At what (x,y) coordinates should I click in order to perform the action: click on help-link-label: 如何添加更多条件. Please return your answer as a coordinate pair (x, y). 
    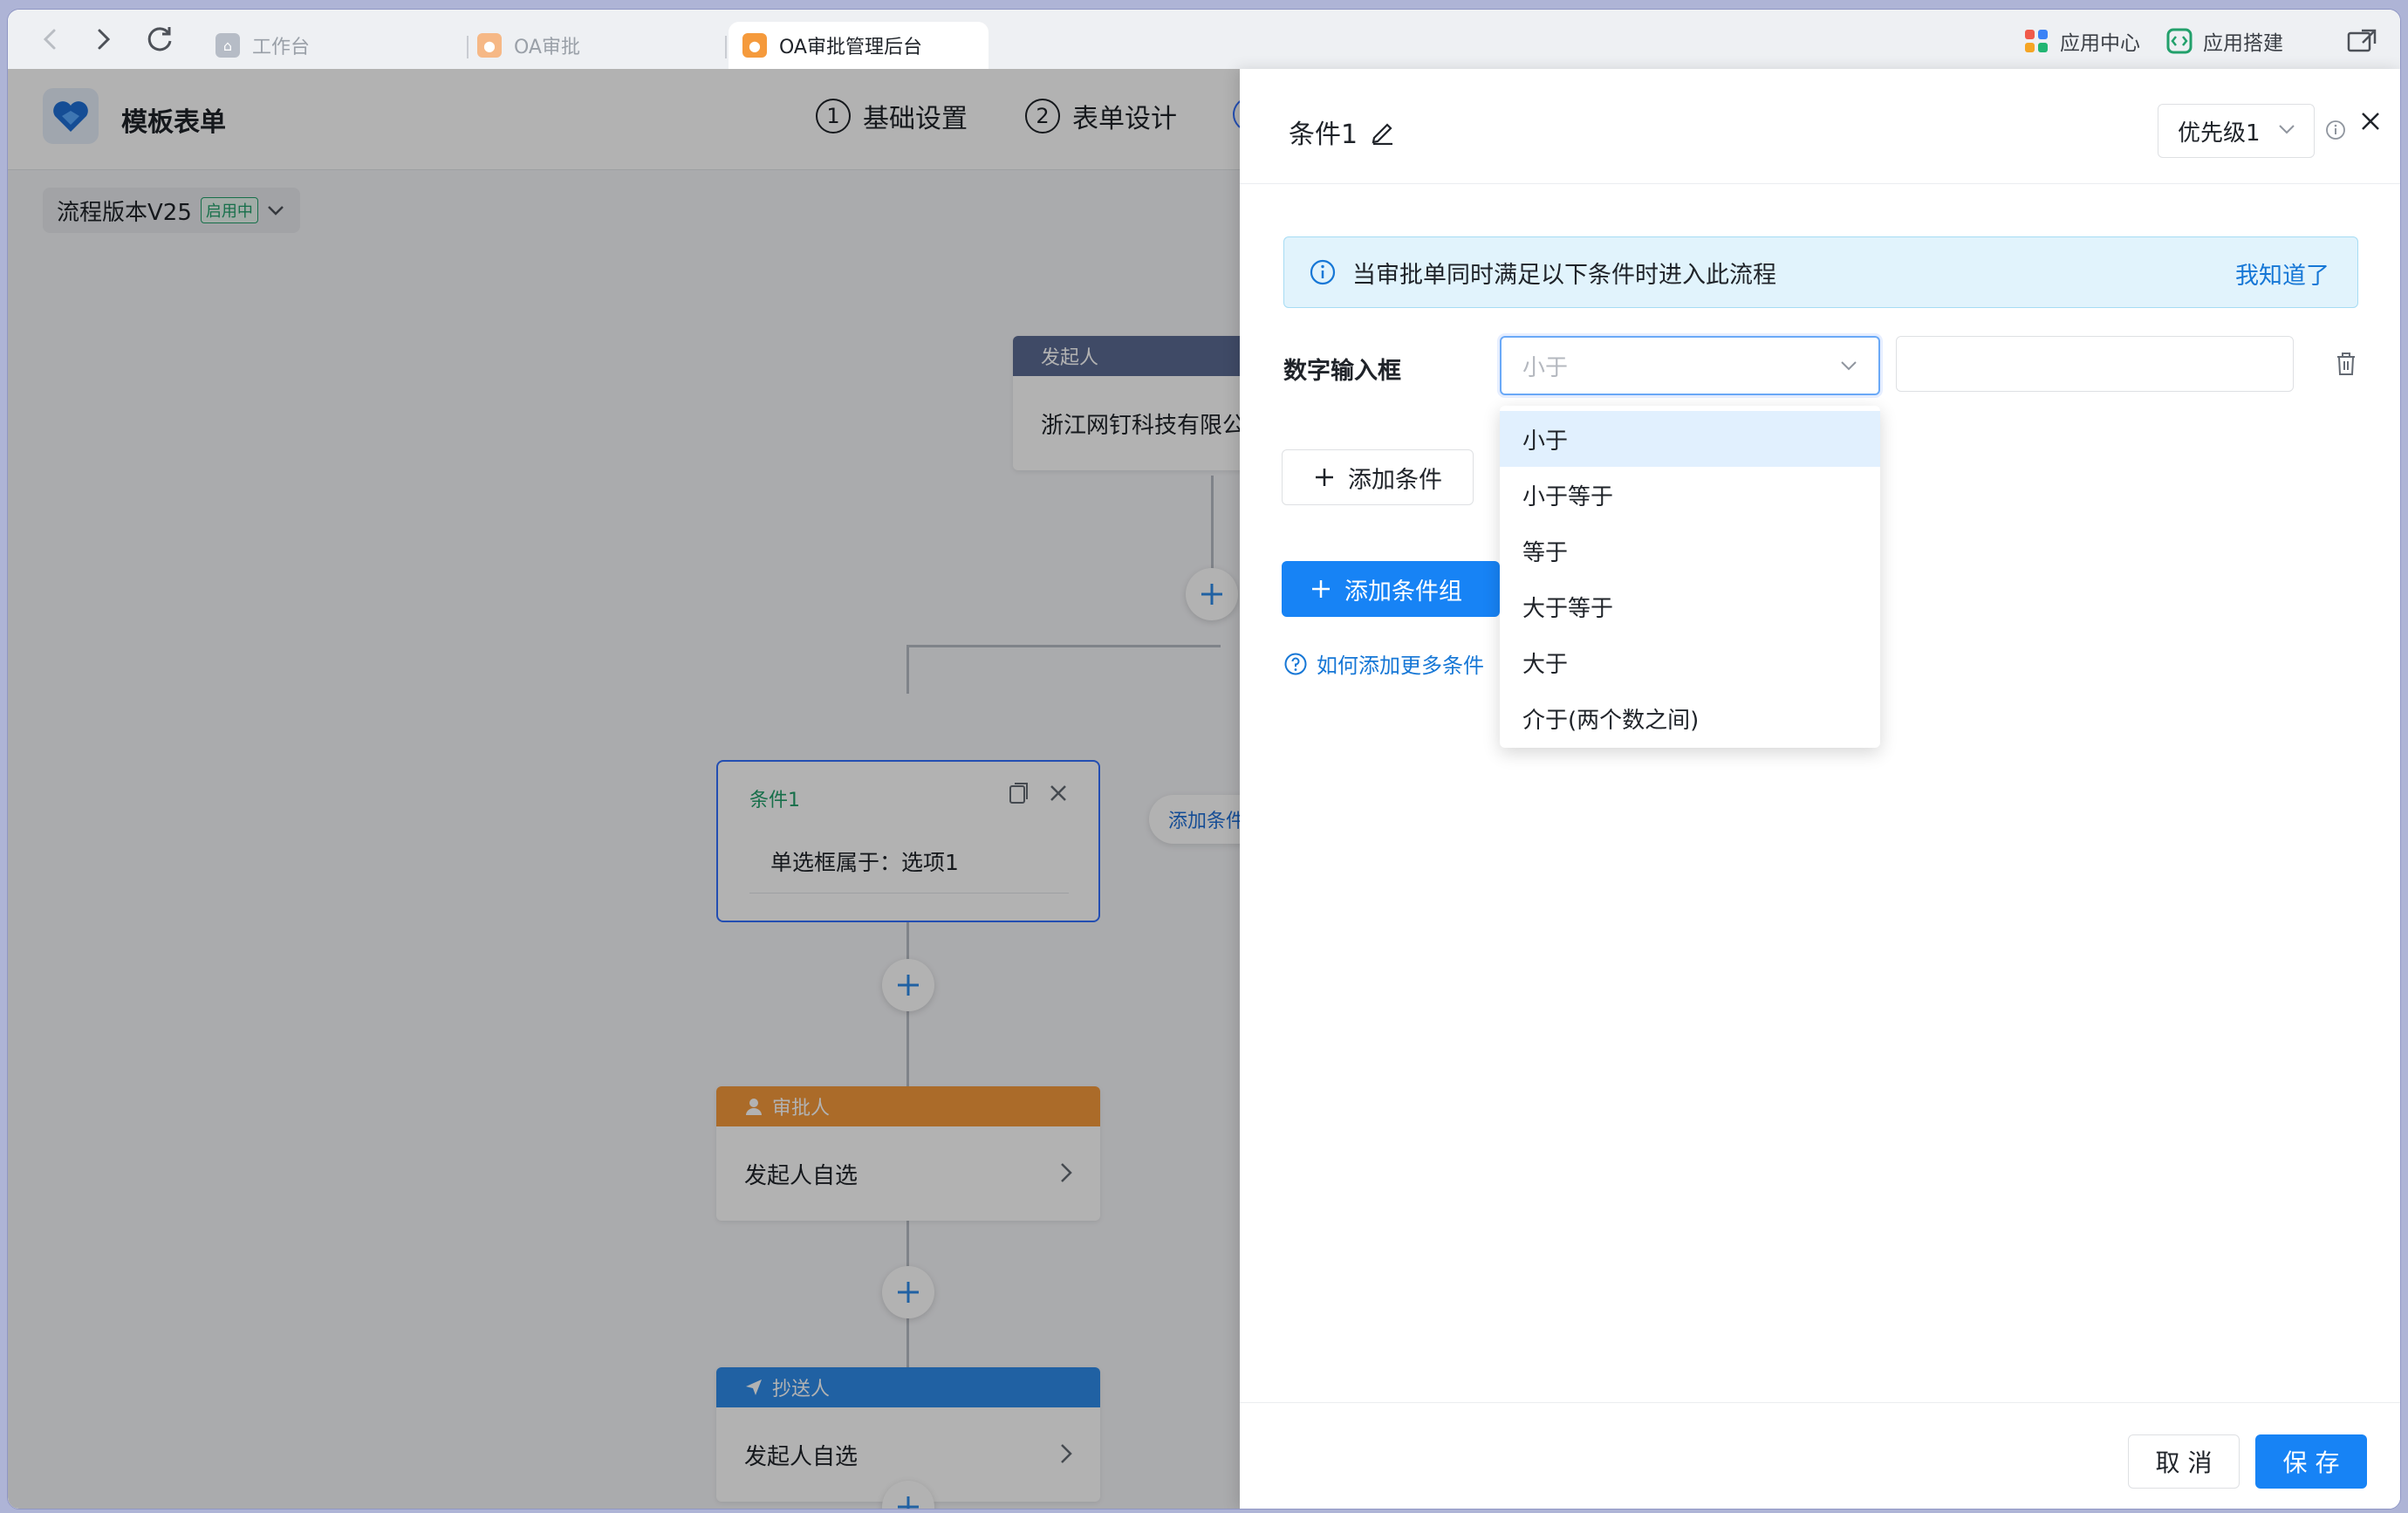
    Looking at the image, I should click on (1400, 666).